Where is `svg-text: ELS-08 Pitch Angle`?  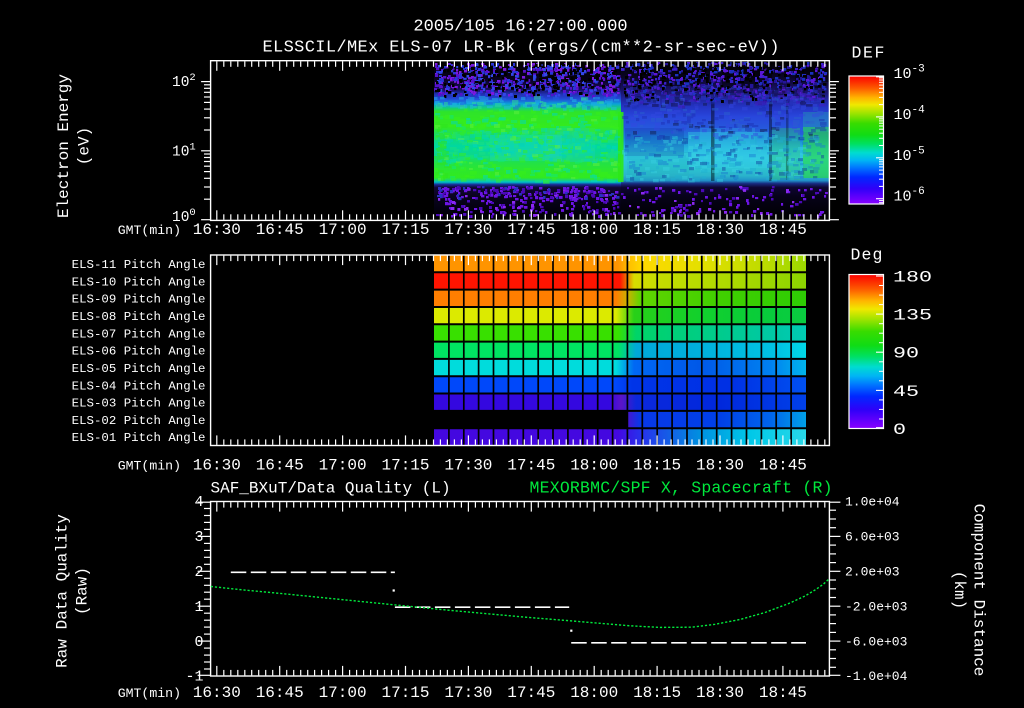 svg-text: ELS-08 Pitch Angle is located at coordinates (139, 317).